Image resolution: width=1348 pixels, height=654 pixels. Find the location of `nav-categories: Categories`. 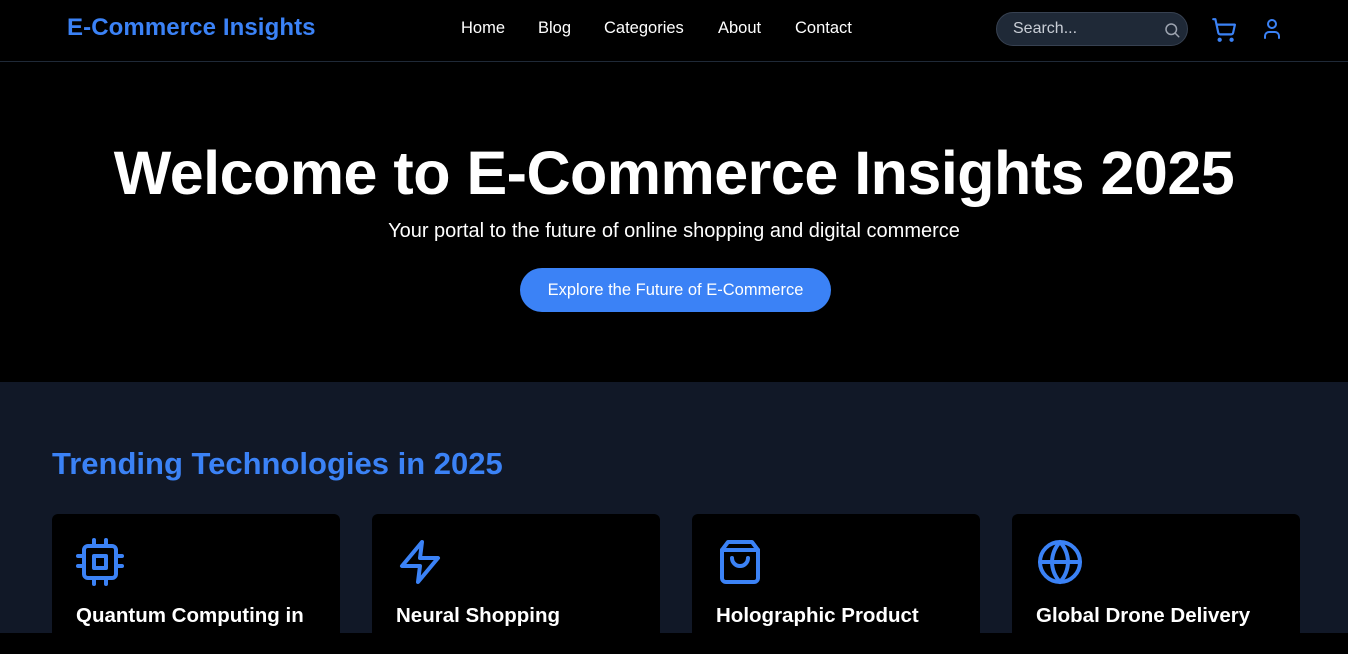

nav-categories: Categories is located at coordinates (644, 28).